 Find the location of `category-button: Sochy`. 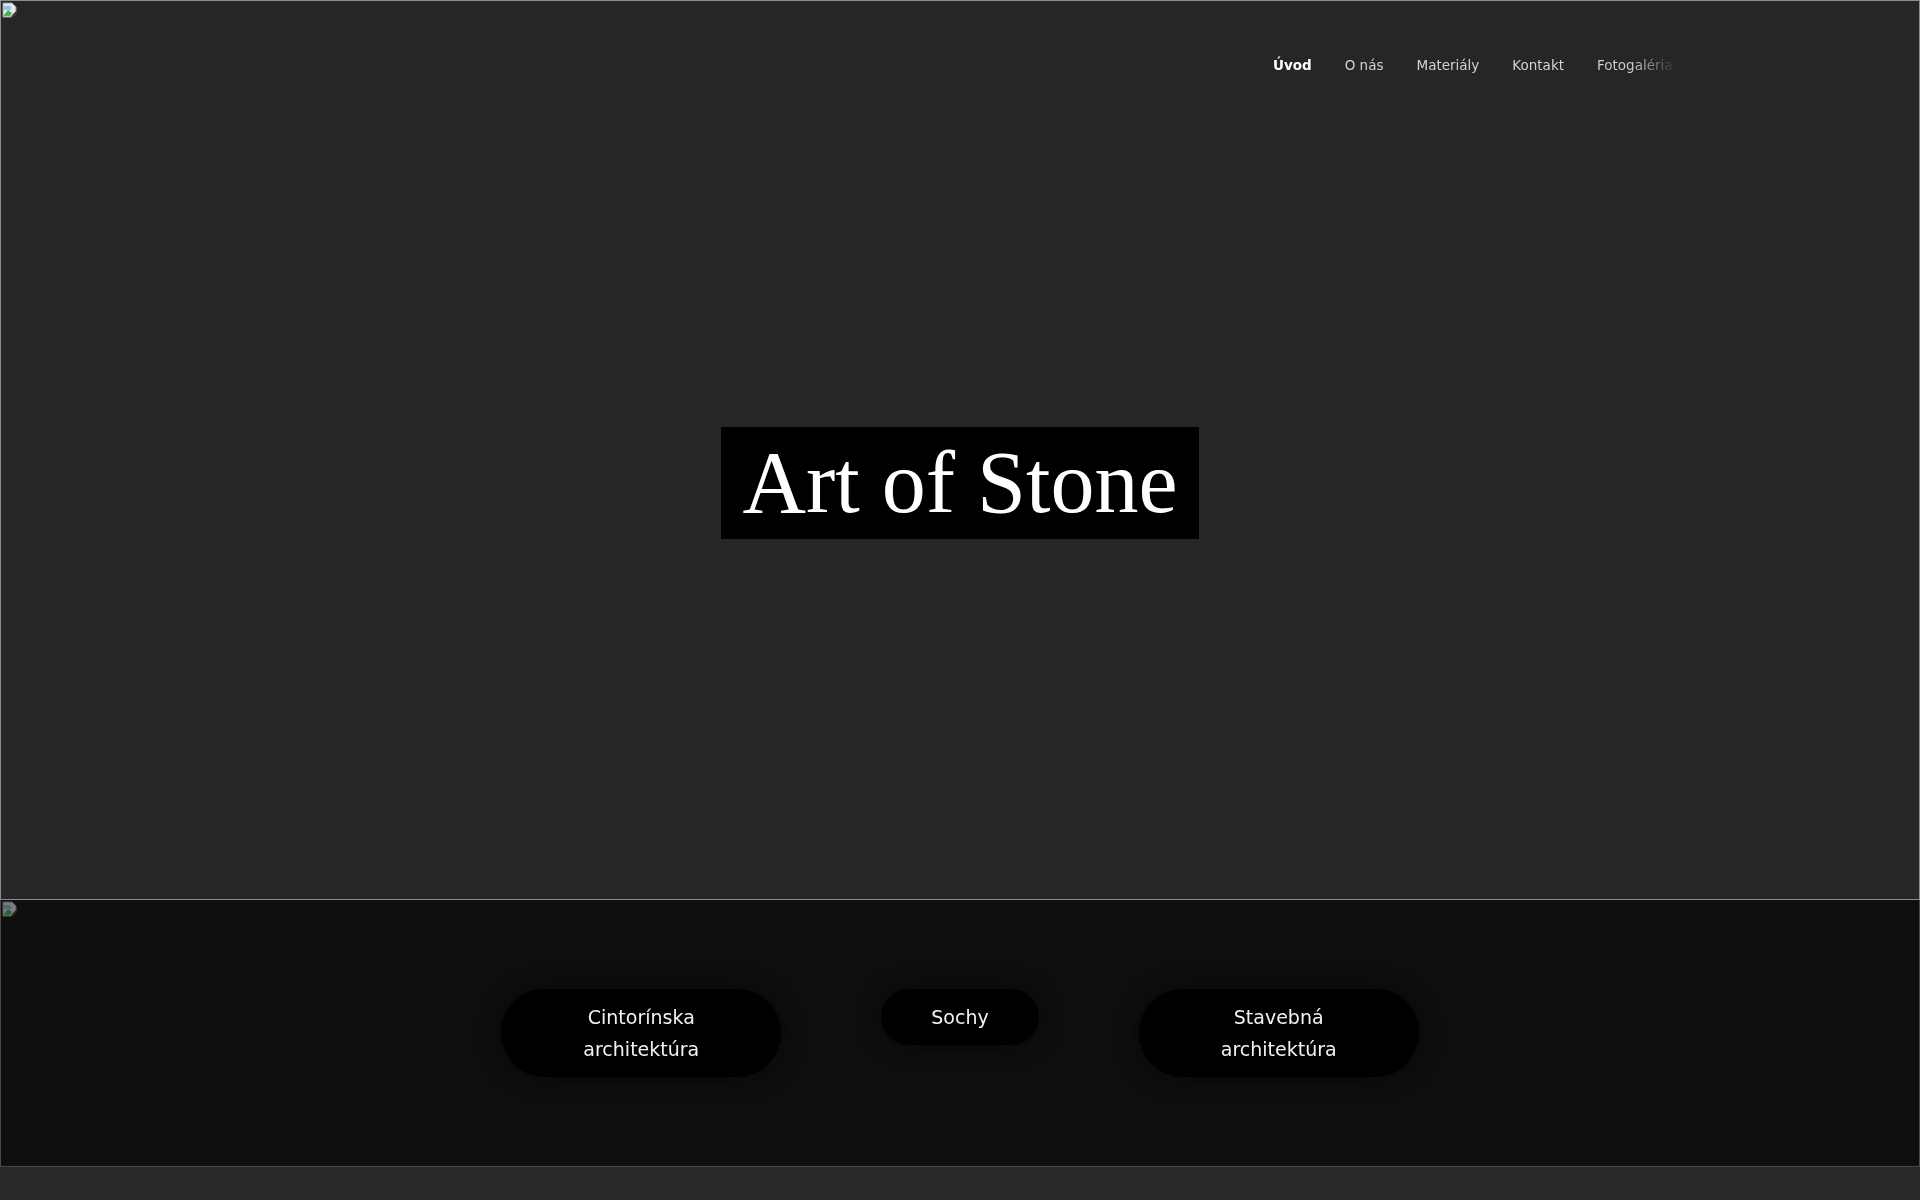

category-button: Sochy is located at coordinates (960, 1017).